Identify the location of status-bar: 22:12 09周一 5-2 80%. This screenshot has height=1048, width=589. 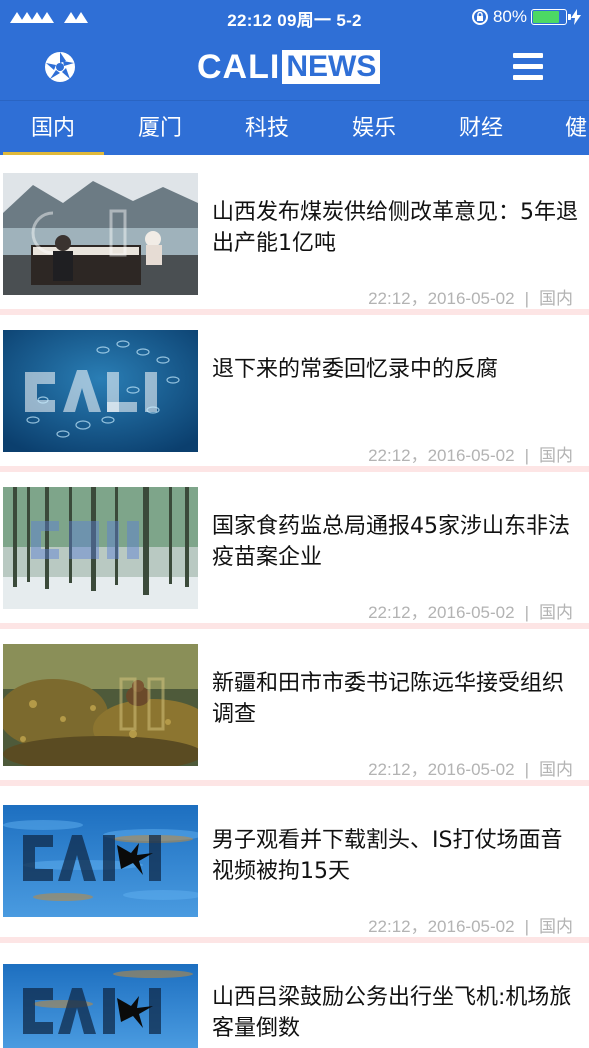
(294, 17).